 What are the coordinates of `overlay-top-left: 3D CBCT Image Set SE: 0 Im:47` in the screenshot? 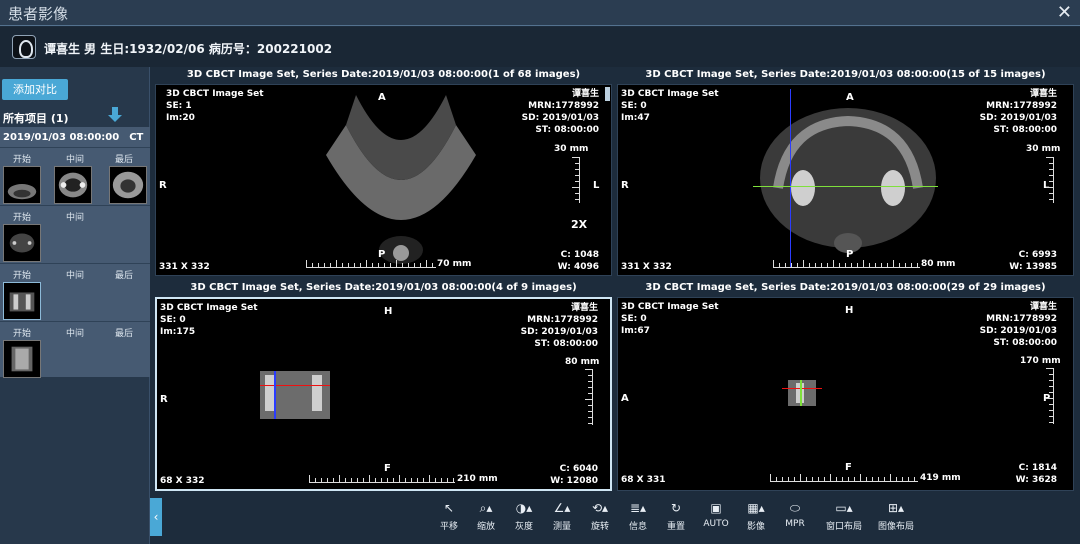 It's located at (670, 106).